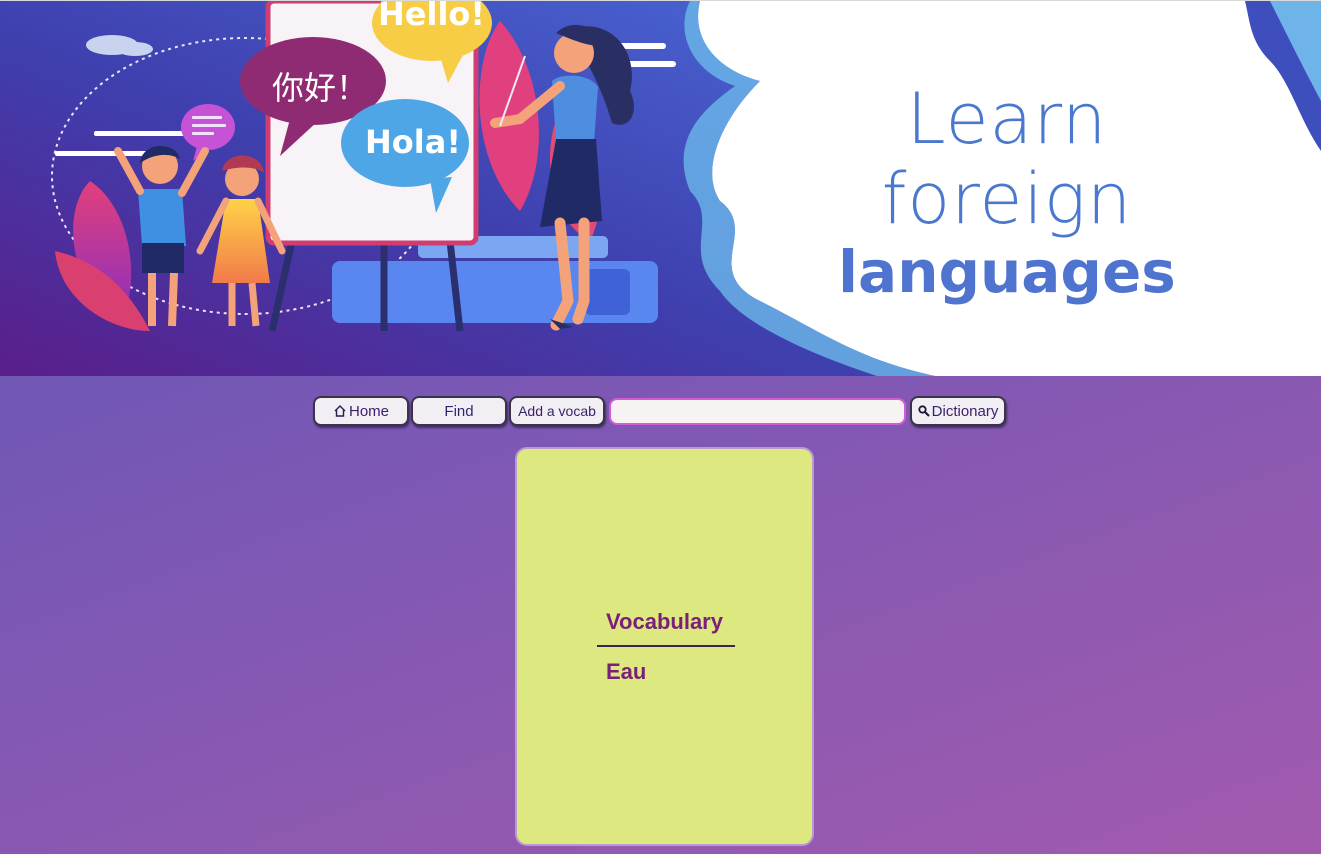 The width and height of the screenshot is (1321, 854). I want to click on home-icon, so click(340, 411).